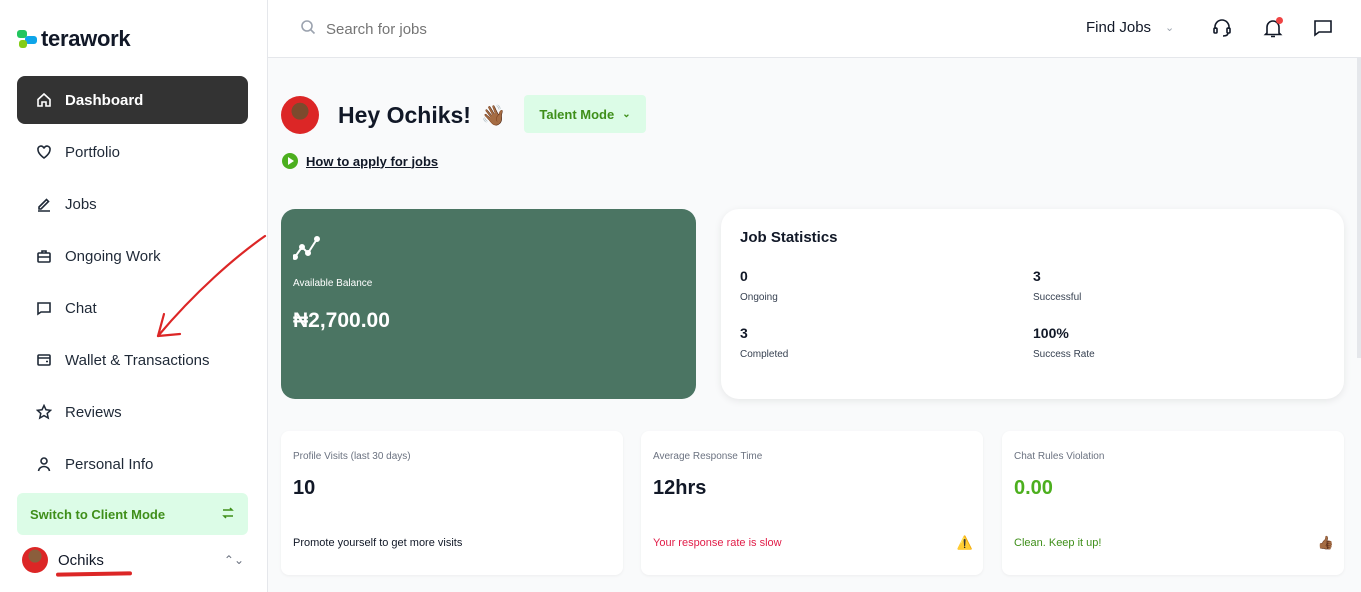 The width and height of the screenshot is (1361, 592). I want to click on sidebar-item-label: Personal Info, so click(109, 464).